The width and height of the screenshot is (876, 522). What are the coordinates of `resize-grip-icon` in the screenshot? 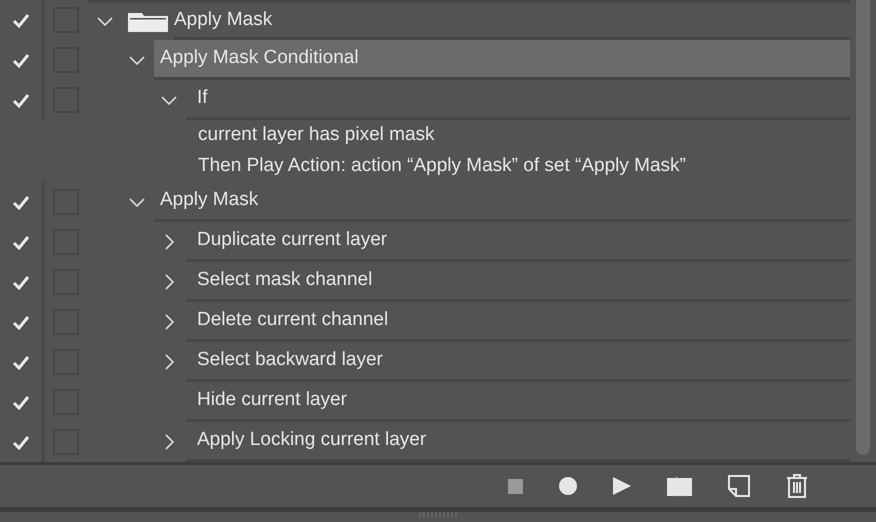 It's located at (438, 515).